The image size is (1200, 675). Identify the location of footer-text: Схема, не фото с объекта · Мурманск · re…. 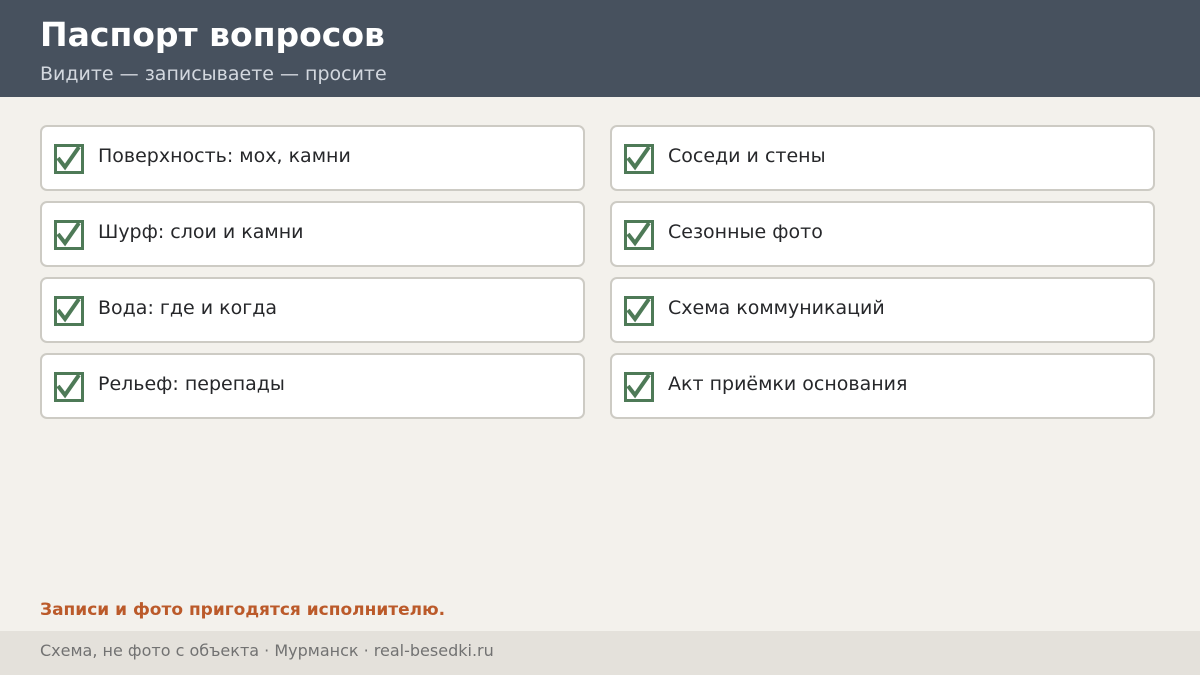
(267, 650).